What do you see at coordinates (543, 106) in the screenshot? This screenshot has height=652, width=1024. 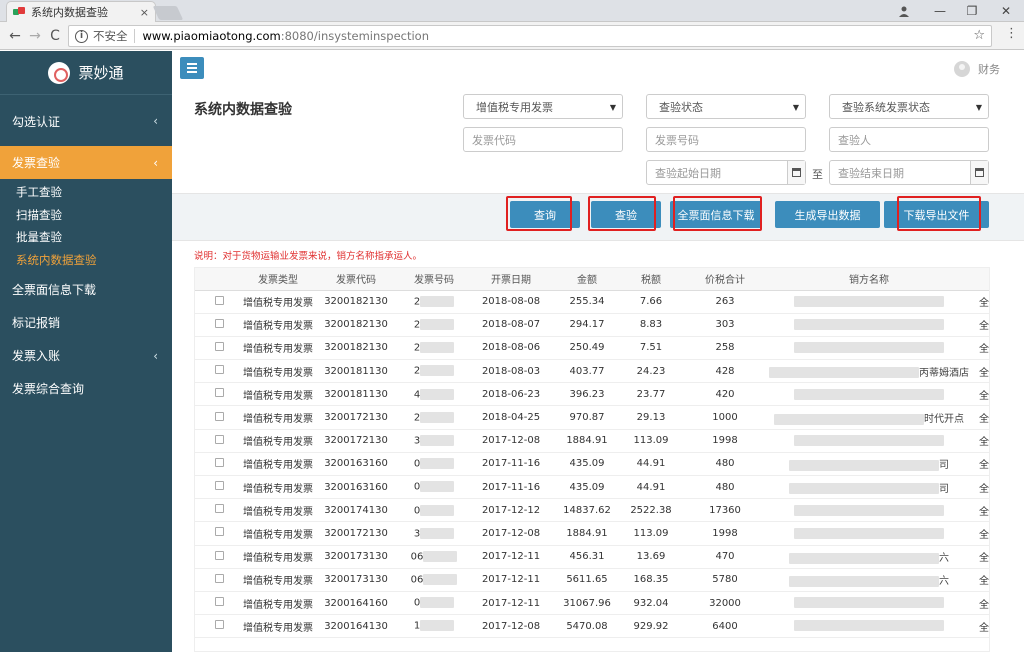 I see `invoice-type-select: 增值税专用发票 ▼` at bounding box center [543, 106].